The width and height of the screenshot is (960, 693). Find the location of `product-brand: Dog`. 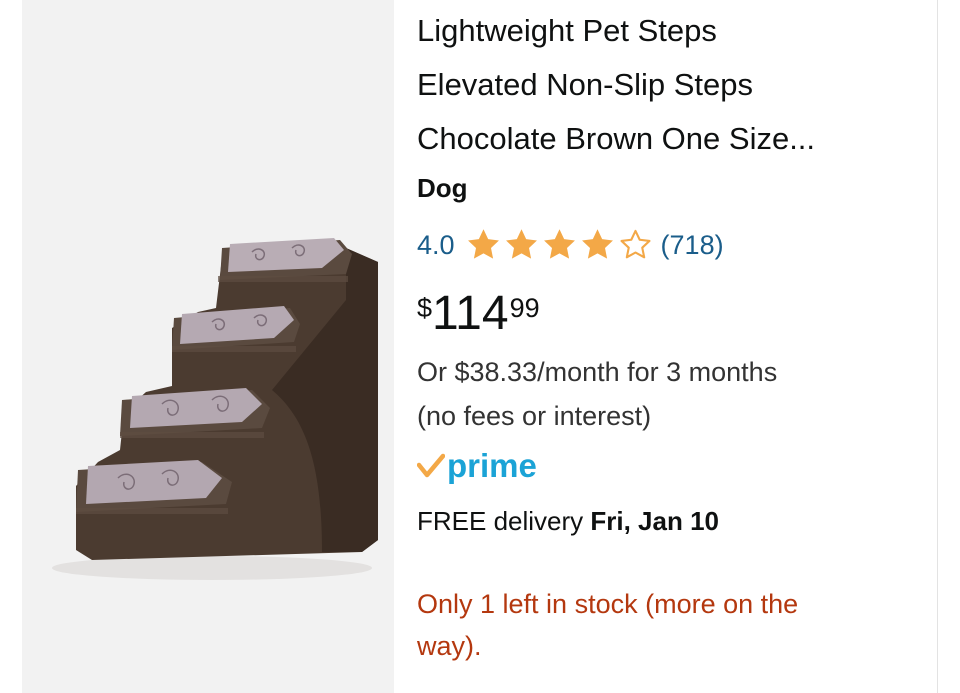

product-brand: Dog is located at coordinates (442, 188).